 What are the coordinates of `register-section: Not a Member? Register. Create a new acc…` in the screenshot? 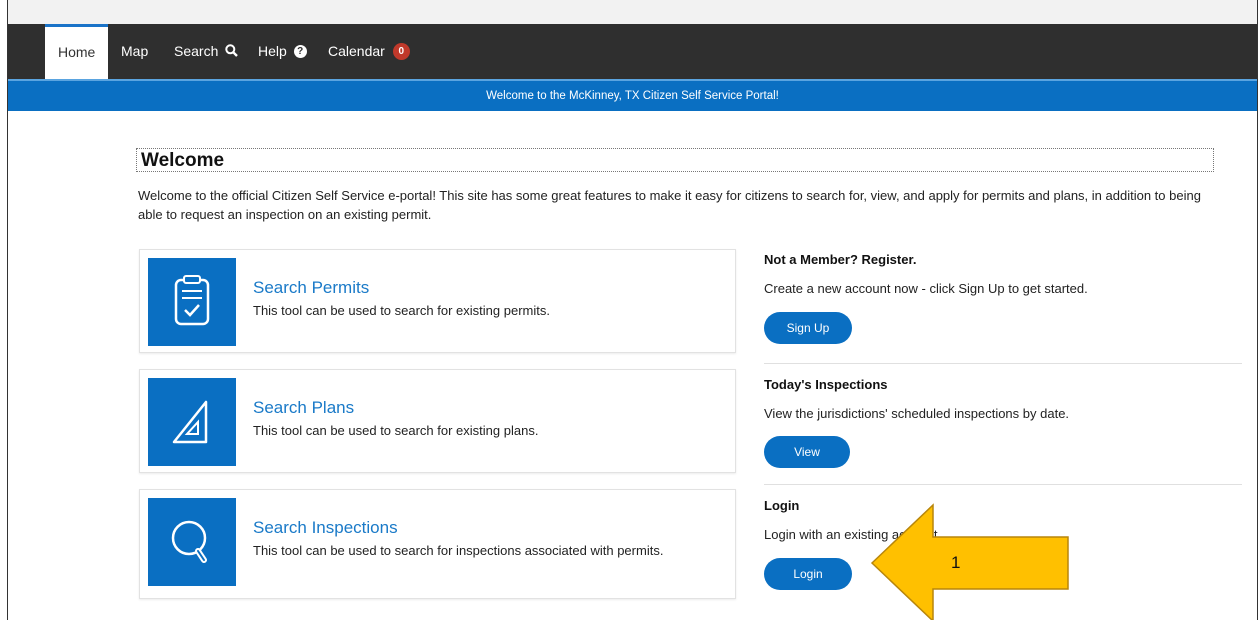 It's located at (1003, 298).